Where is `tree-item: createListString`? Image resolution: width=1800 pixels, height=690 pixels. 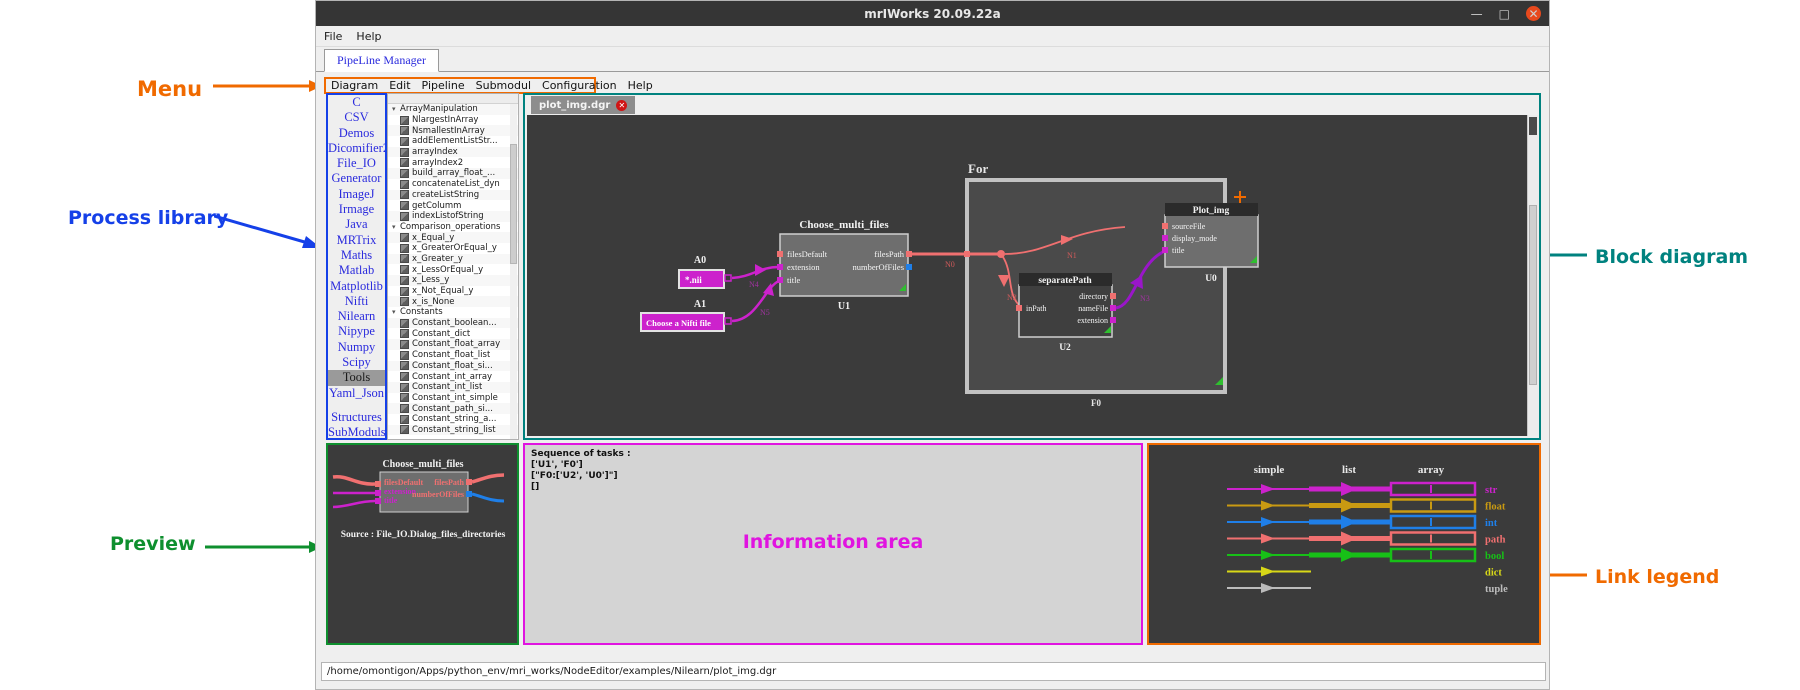
tree-item: createListString is located at coordinates (453, 195).